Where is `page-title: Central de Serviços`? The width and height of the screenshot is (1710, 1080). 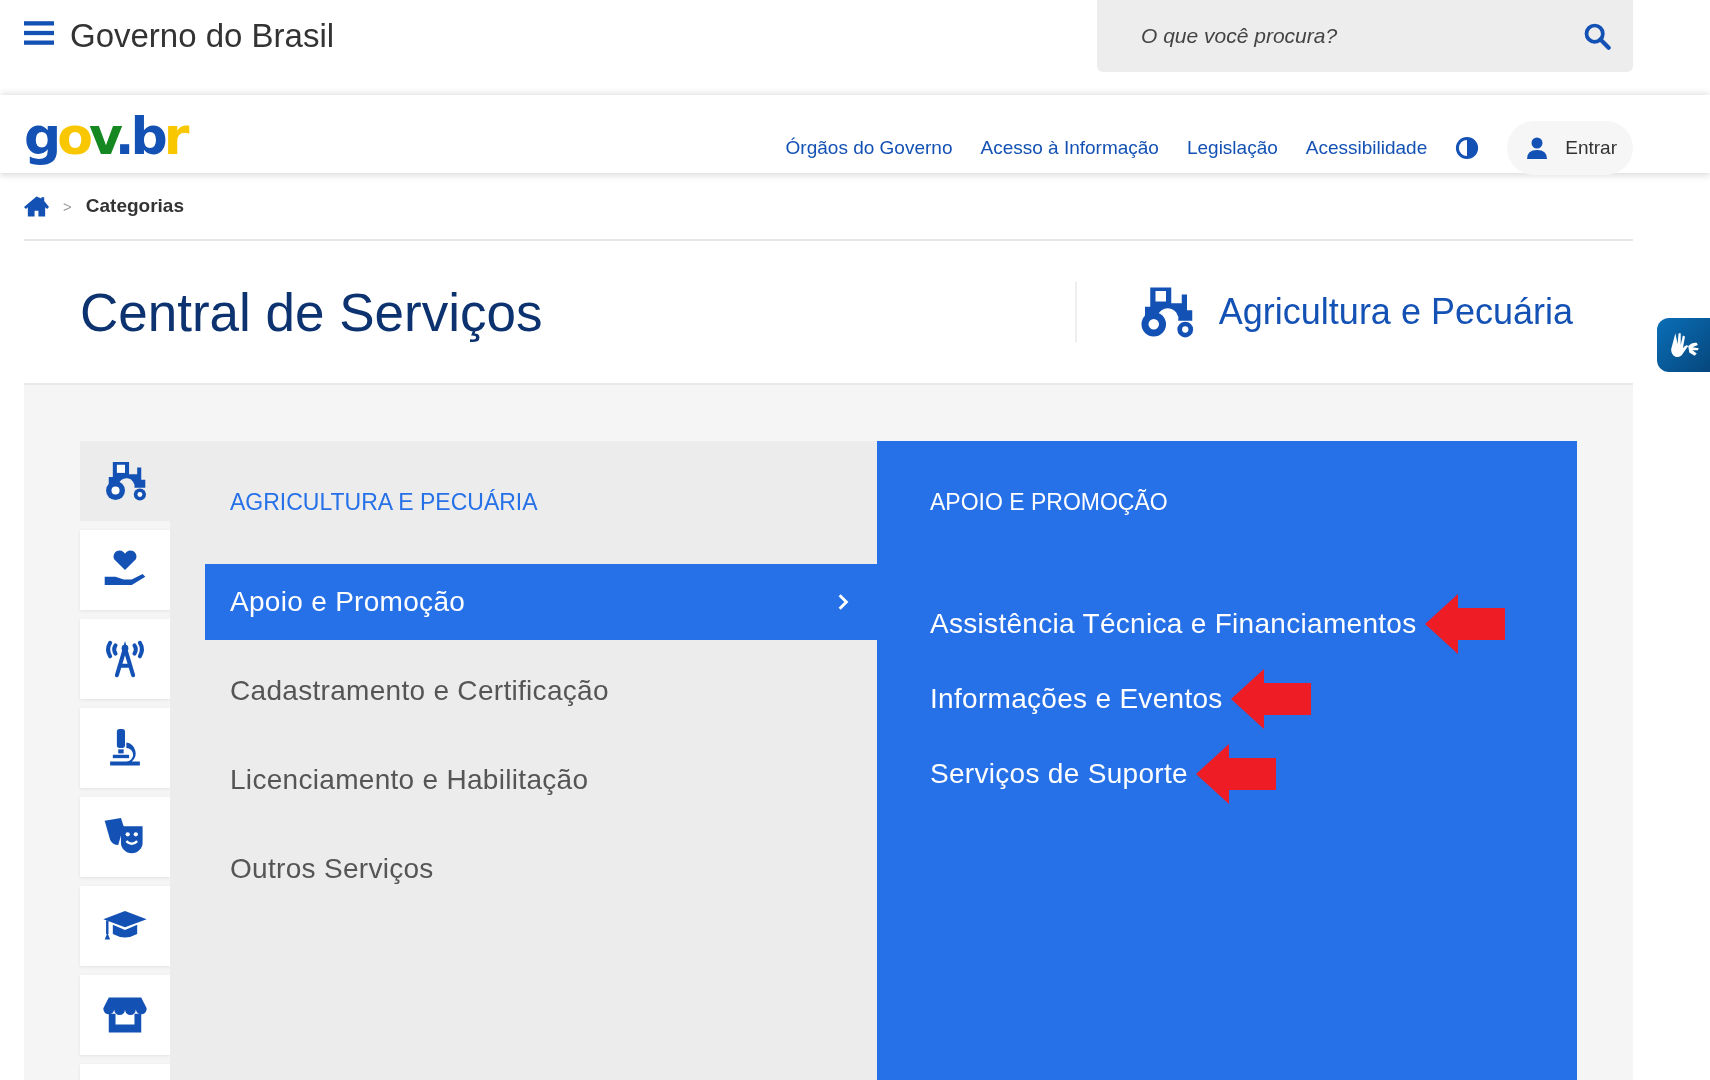
page-title: Central de Serviços is located at coordinates (312, 312).